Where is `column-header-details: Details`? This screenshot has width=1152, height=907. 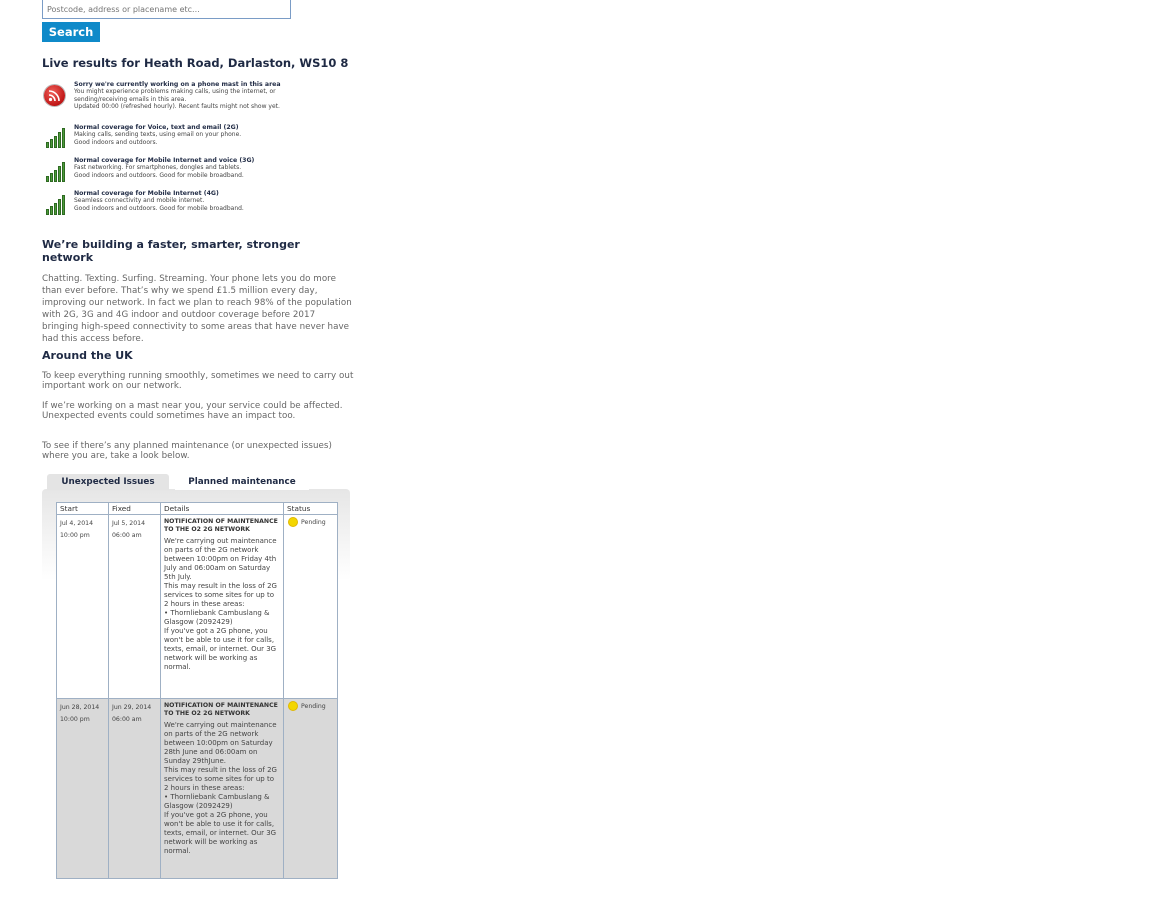 column-header-details: Details is located at coordinates (222, 508).